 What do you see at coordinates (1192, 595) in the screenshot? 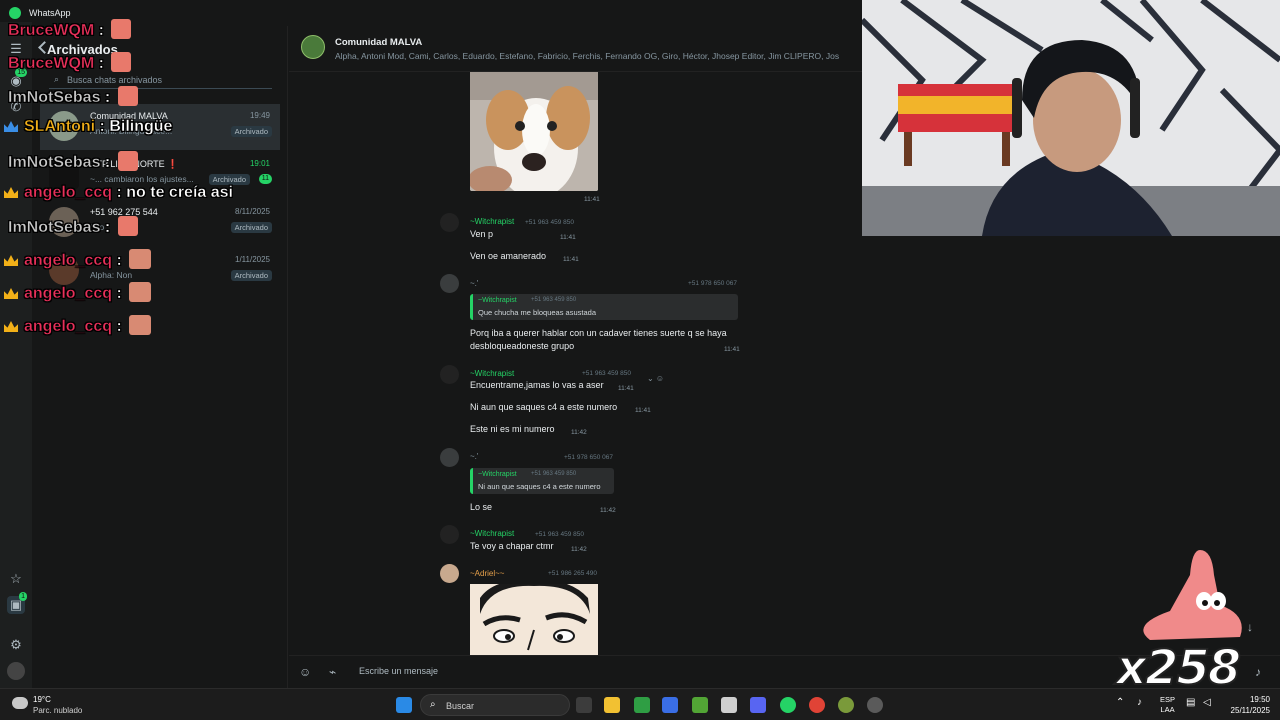
I see `patrick-emote-icon` at bounding box center [1192, 595].